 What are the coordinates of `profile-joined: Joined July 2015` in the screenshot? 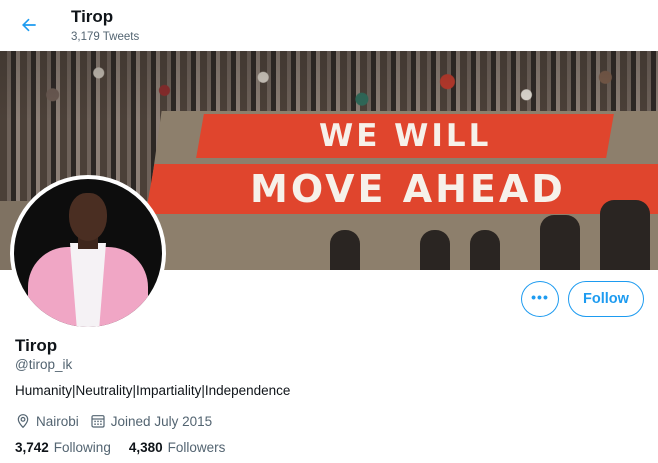 It's located at (151, 421).